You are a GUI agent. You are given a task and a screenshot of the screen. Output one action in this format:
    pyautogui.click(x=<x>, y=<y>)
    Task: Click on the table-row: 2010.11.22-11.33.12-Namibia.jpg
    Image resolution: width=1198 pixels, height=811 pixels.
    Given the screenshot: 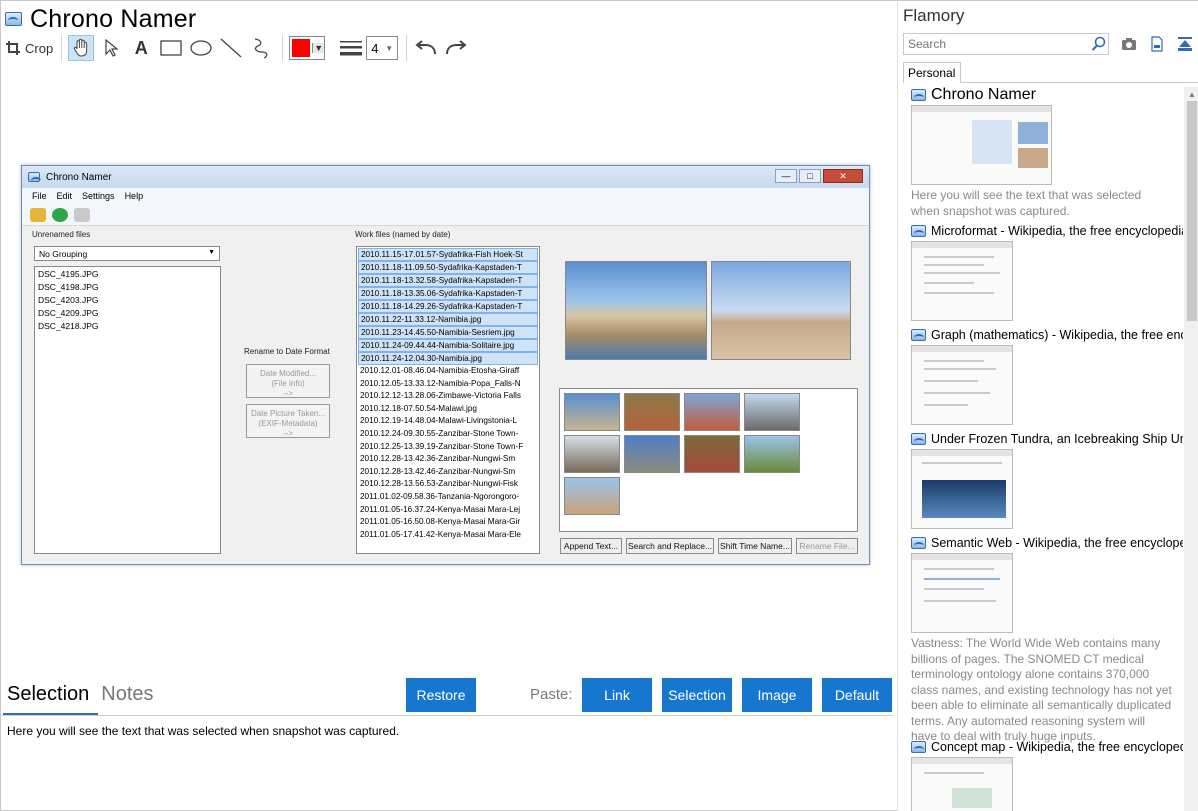 What is the action you would take?
    pyautogui.click(x=448, y=319)
    